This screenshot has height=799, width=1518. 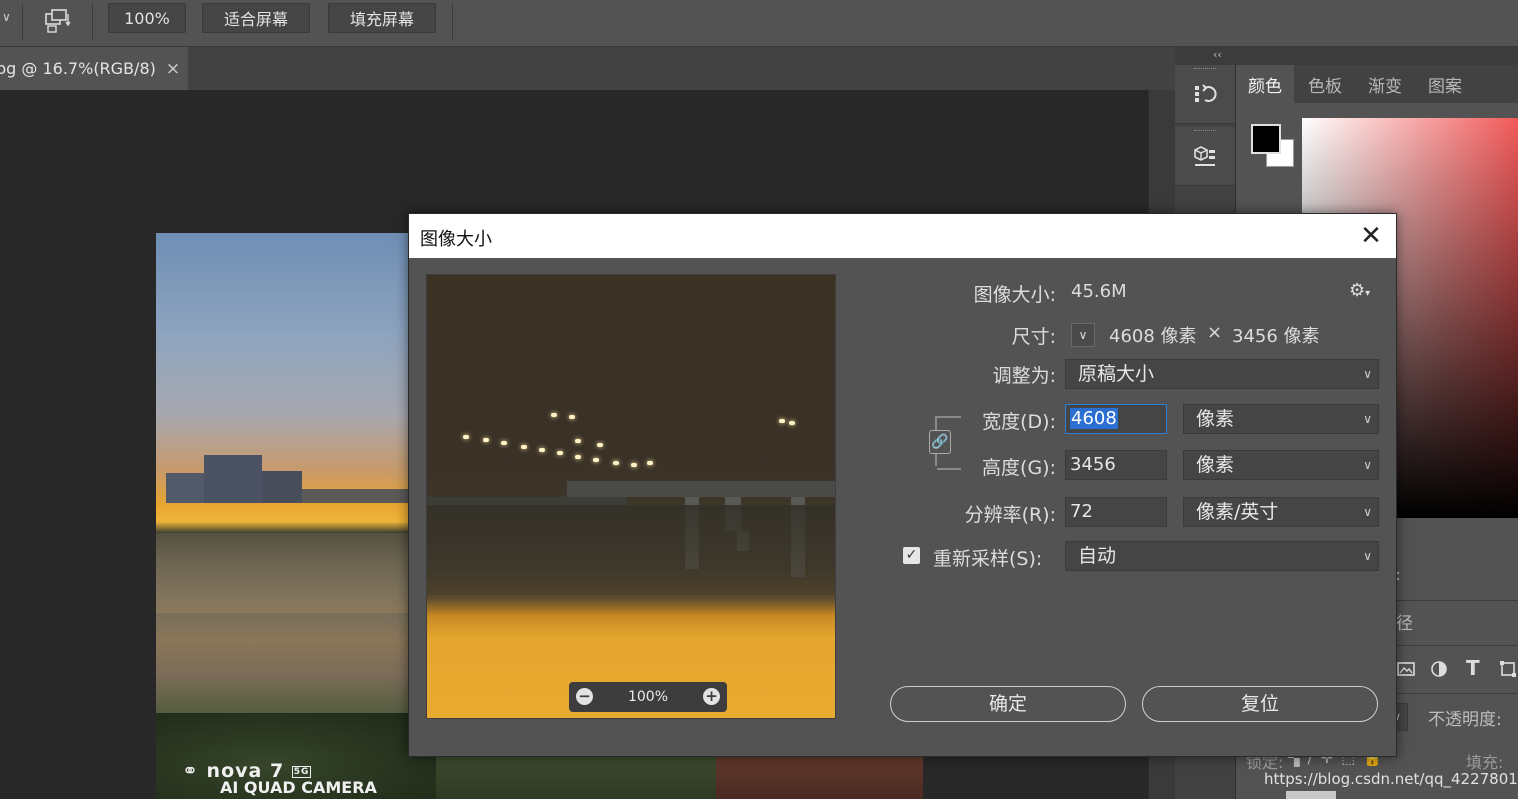 What do you see at coordinates (256, 18) in the screenshot?
I see `fit-screen-button: 适合屏幕` at bounding box center [256, 18].